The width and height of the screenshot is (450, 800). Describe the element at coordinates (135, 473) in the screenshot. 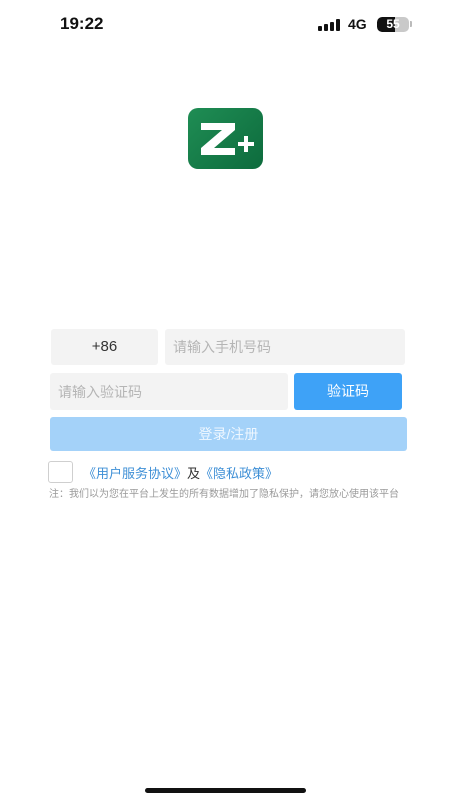

I see `user-agreement-link: 《用户服务协议》` at that location.